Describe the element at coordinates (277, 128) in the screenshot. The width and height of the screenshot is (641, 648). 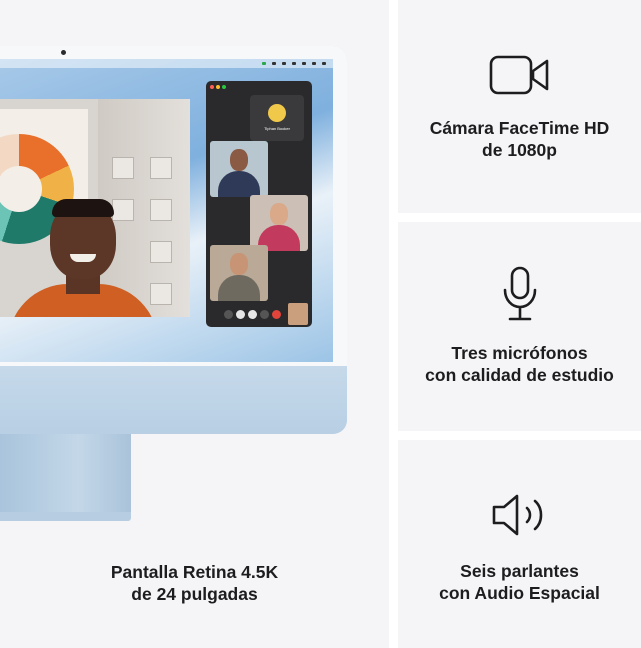
I see `caller-name: Tiphan Booker` at that location.